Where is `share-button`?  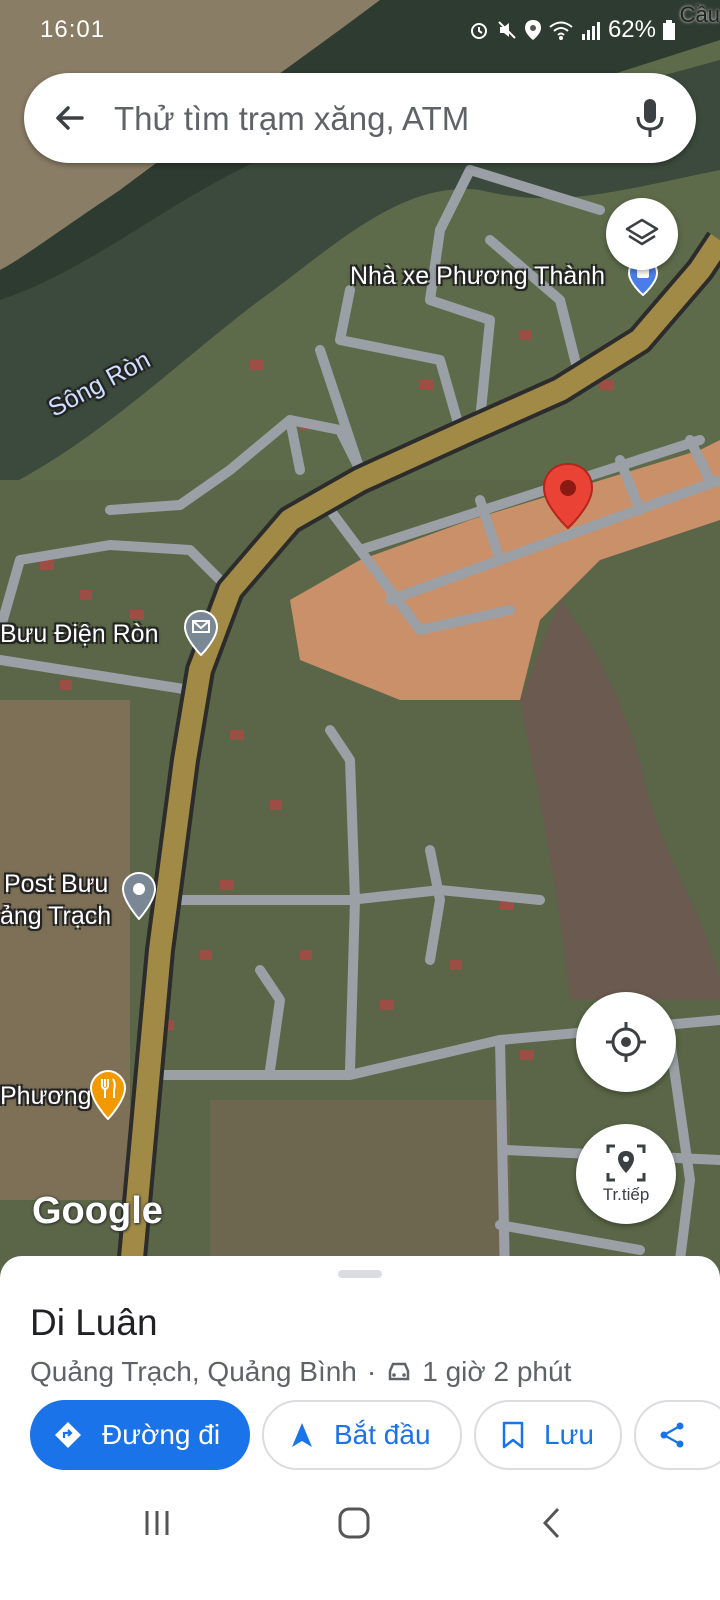
share-button is located at coordinates (677, 1435).